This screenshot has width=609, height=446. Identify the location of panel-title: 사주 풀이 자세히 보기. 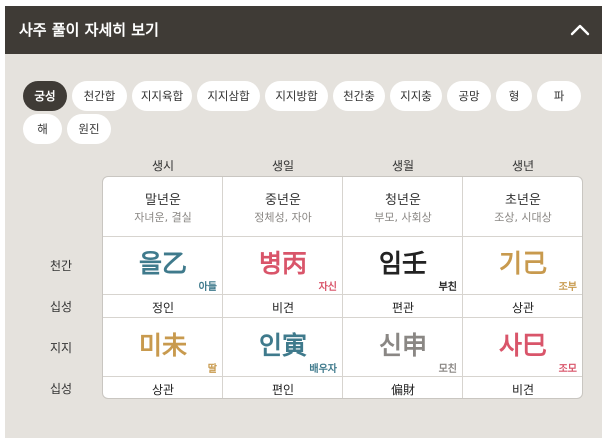
(89, 30).